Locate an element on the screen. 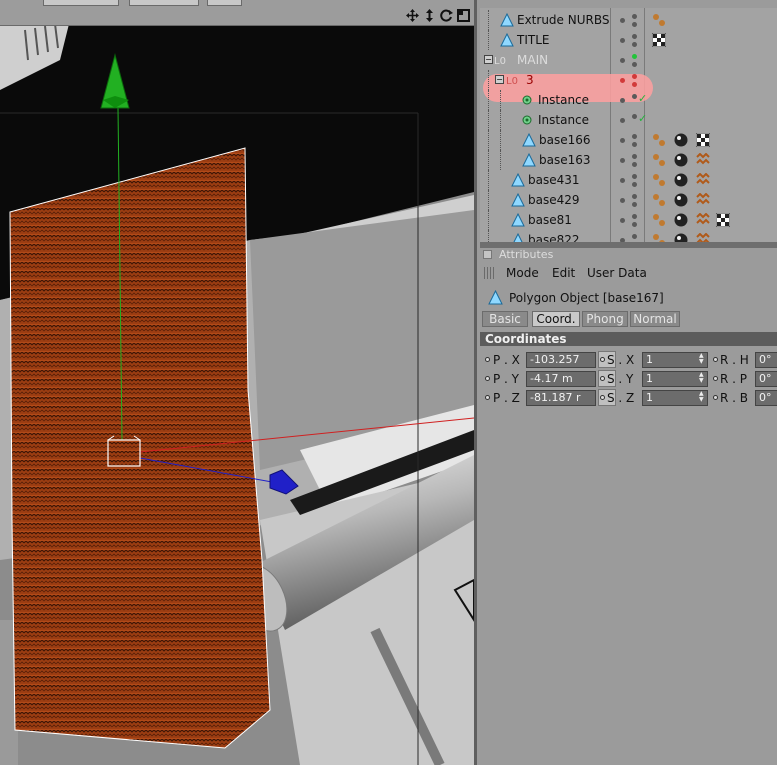 Image resolution: width=777 pixels, height=765 pixels. menu-edit: Edit is located at coordinates (563, 273).